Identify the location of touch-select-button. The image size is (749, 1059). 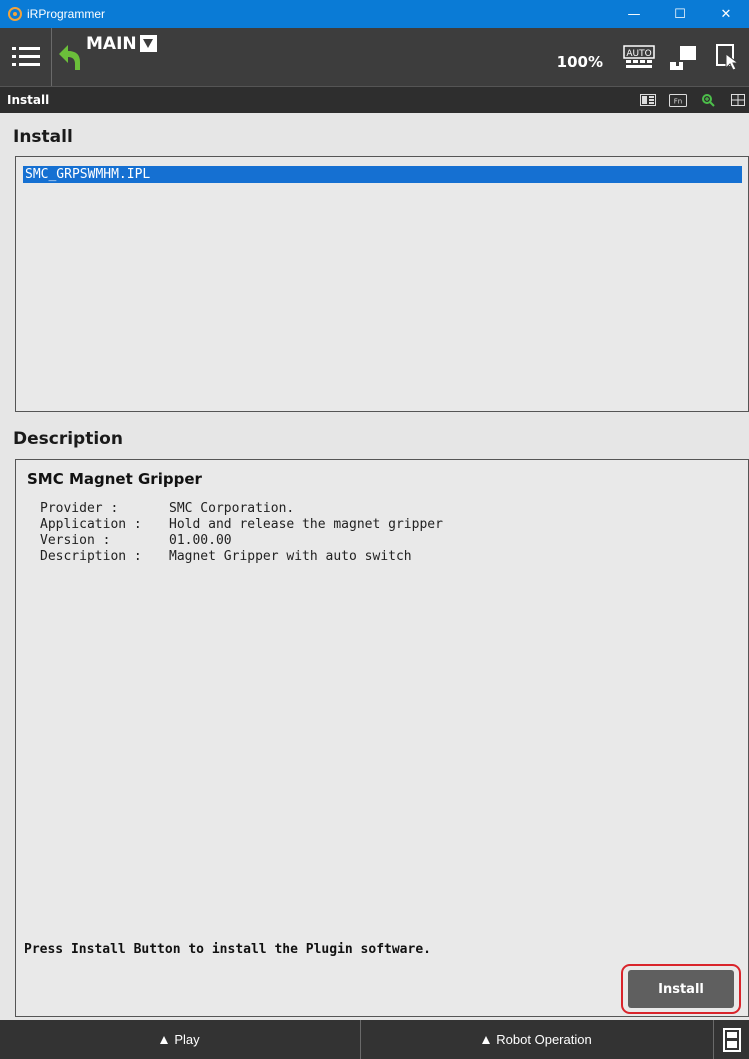
(727, 57).